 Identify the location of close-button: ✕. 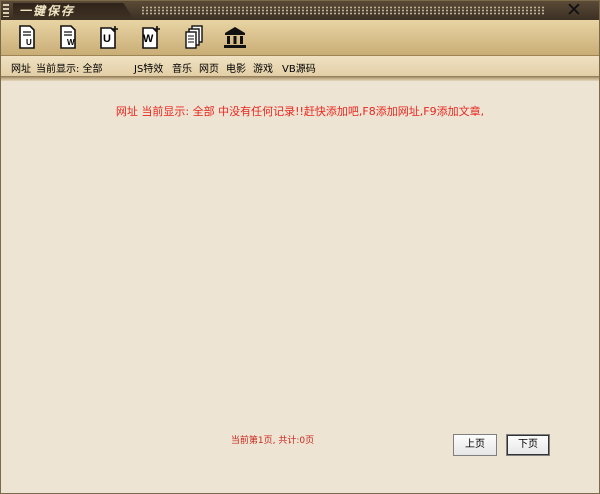
(574, 10).